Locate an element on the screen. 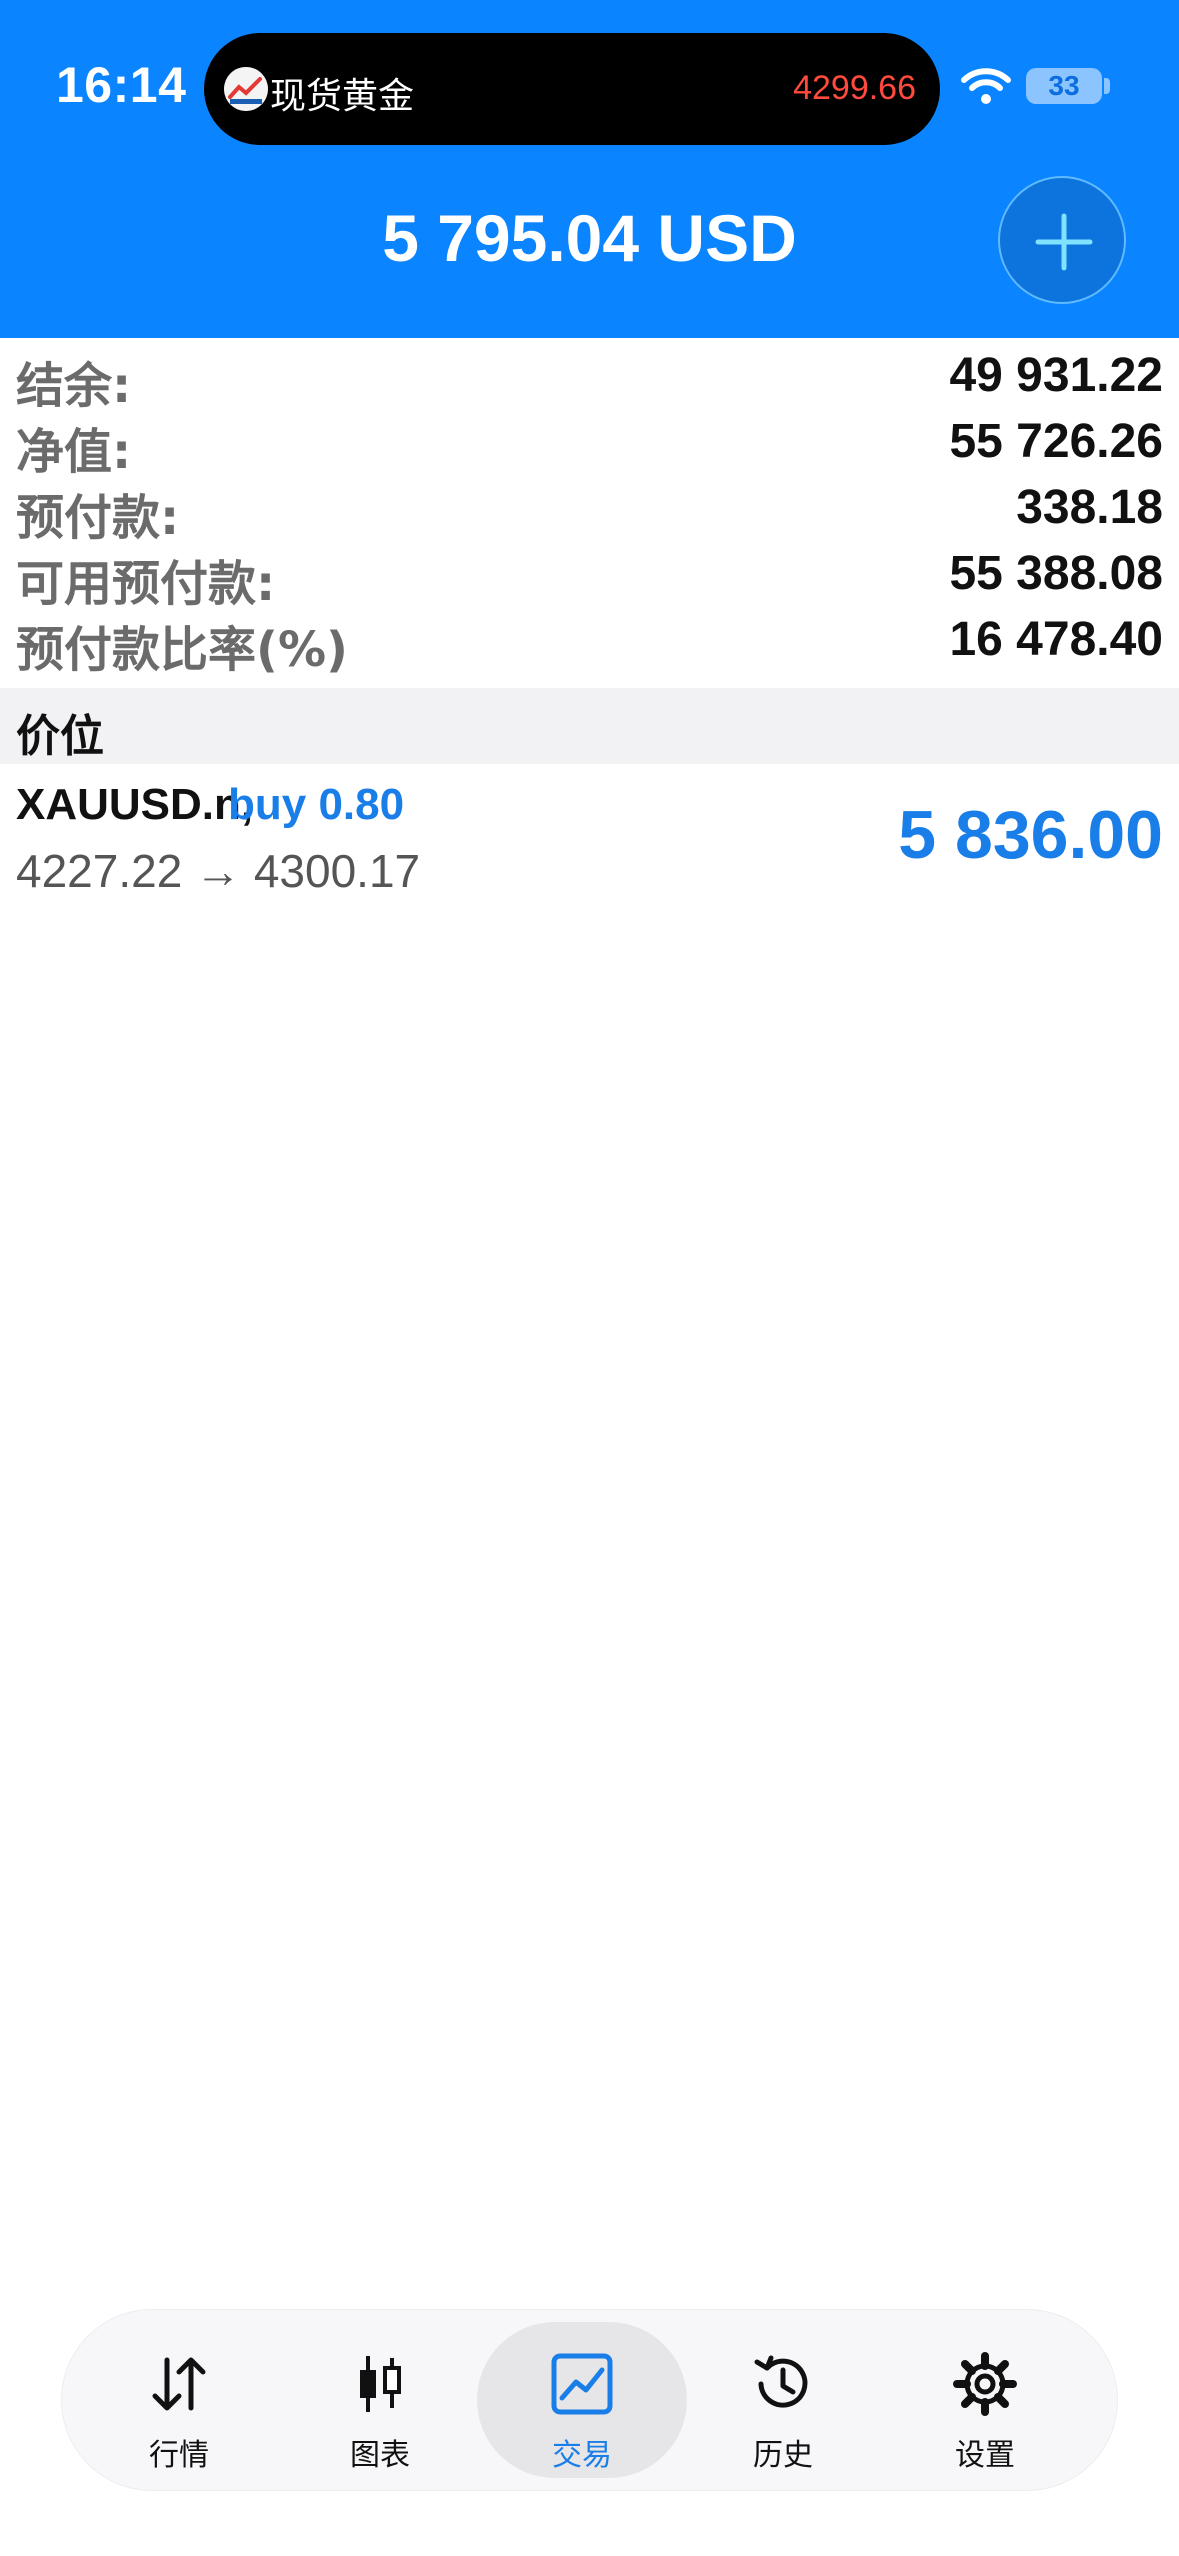 This screenshot has height=2556, width=1179. margin-value: 338.18 is located at coordinates (1089, 507).